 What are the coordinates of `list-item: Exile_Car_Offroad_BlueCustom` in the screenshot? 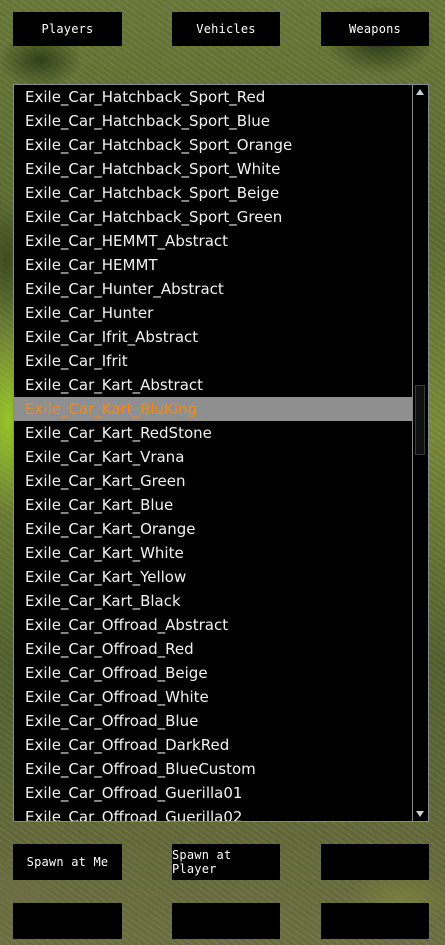 It's located at (213, 769).